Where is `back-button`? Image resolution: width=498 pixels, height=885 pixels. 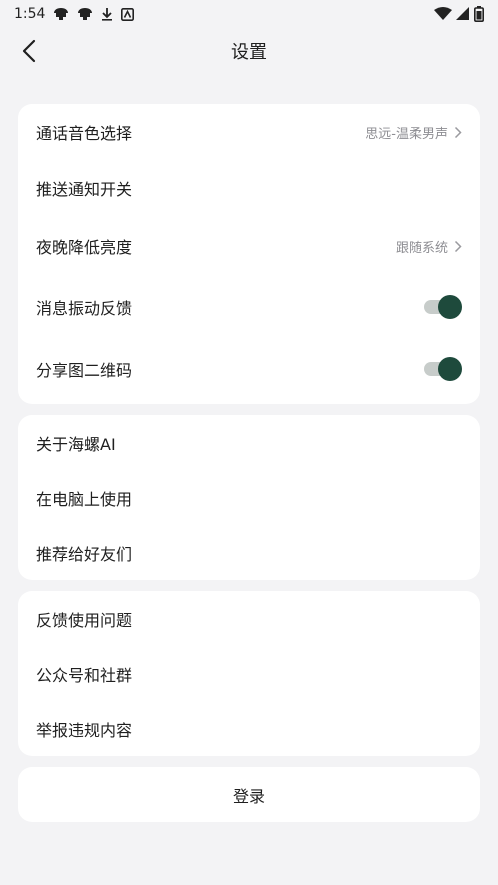 back-button is located at coordinates (29, 51).